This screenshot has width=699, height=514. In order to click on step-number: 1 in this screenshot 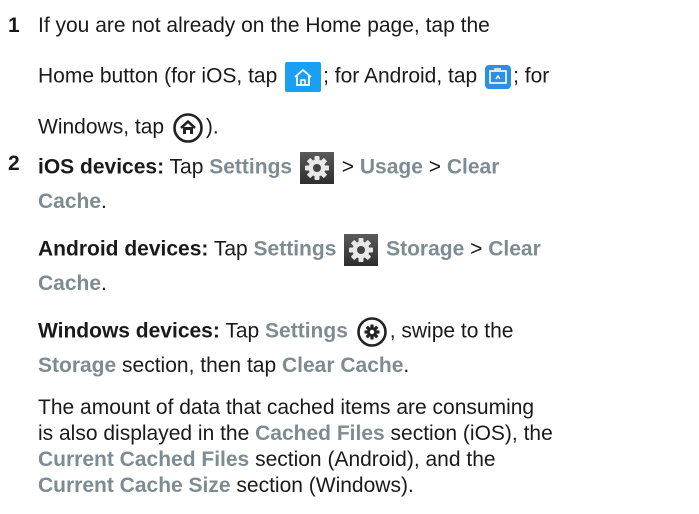, I will do `click(14, 25)`.